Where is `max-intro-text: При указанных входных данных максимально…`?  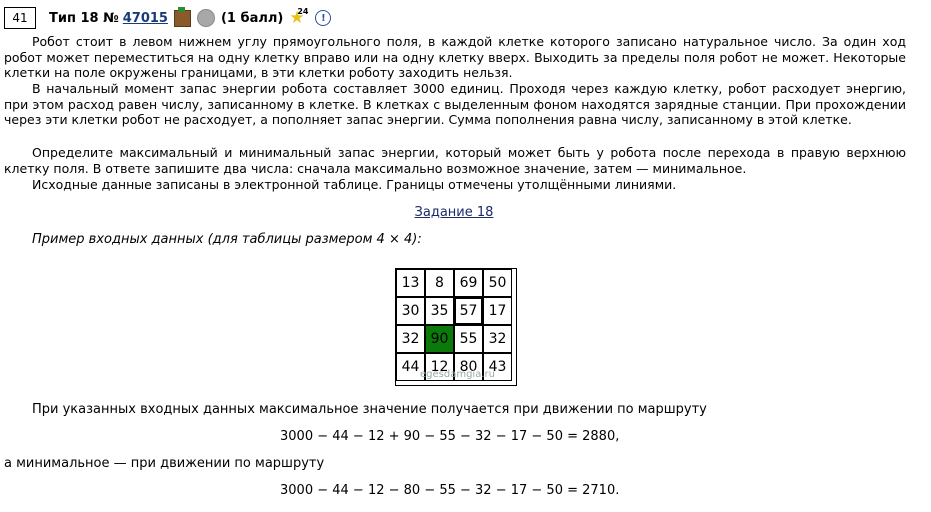 max-intro-text: При указанных входных данных максимально… is located at coordinates (369, 409).